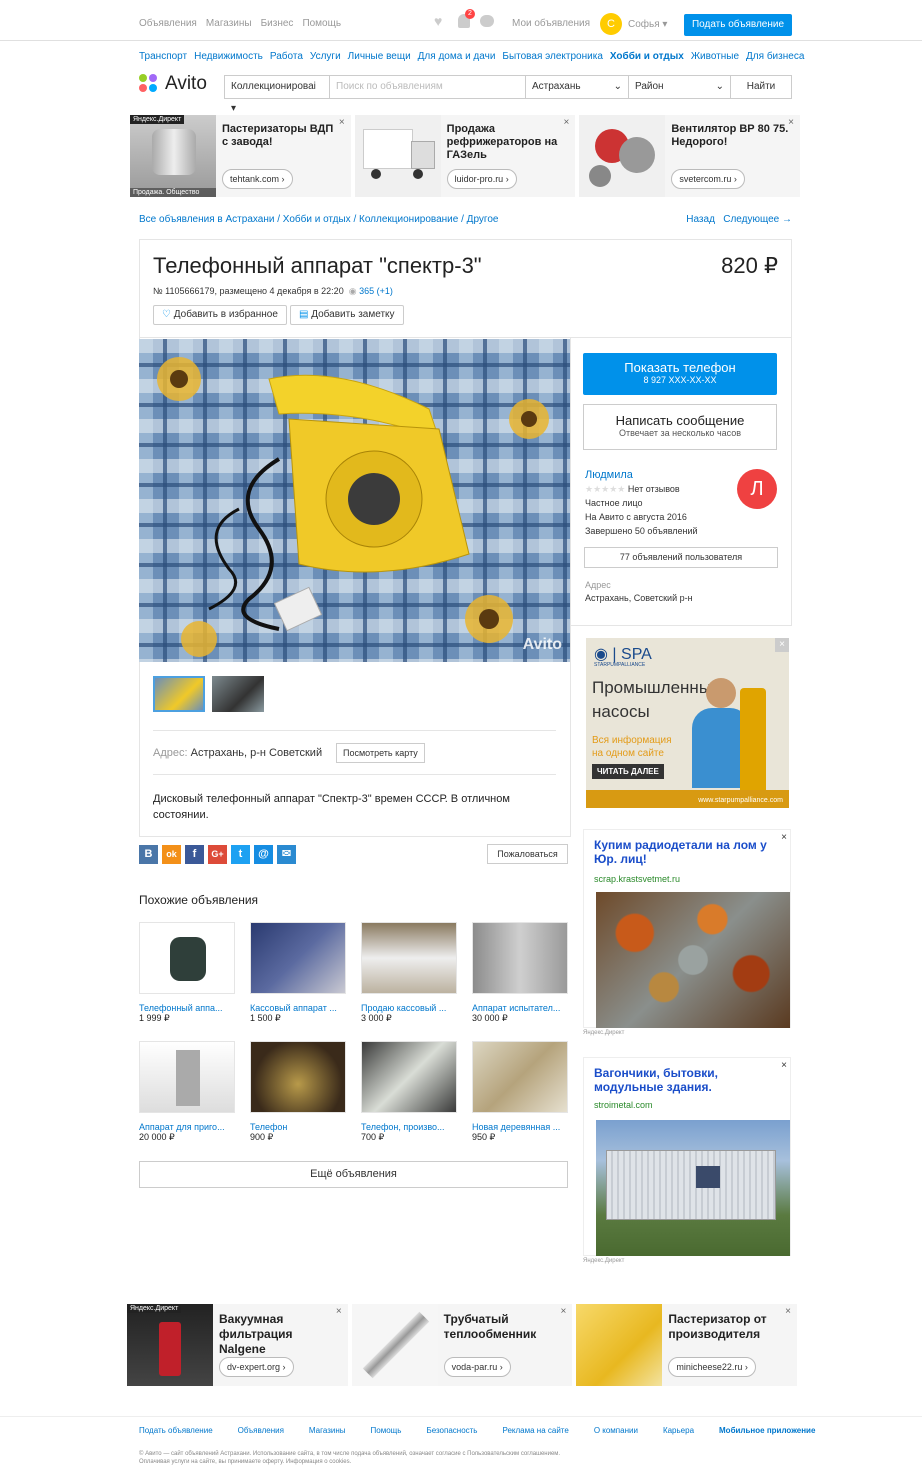 The width and height of the screenshot is (922, 1467). I want to click on ad-url: voda-par.ru ›, so click(477, 1367).